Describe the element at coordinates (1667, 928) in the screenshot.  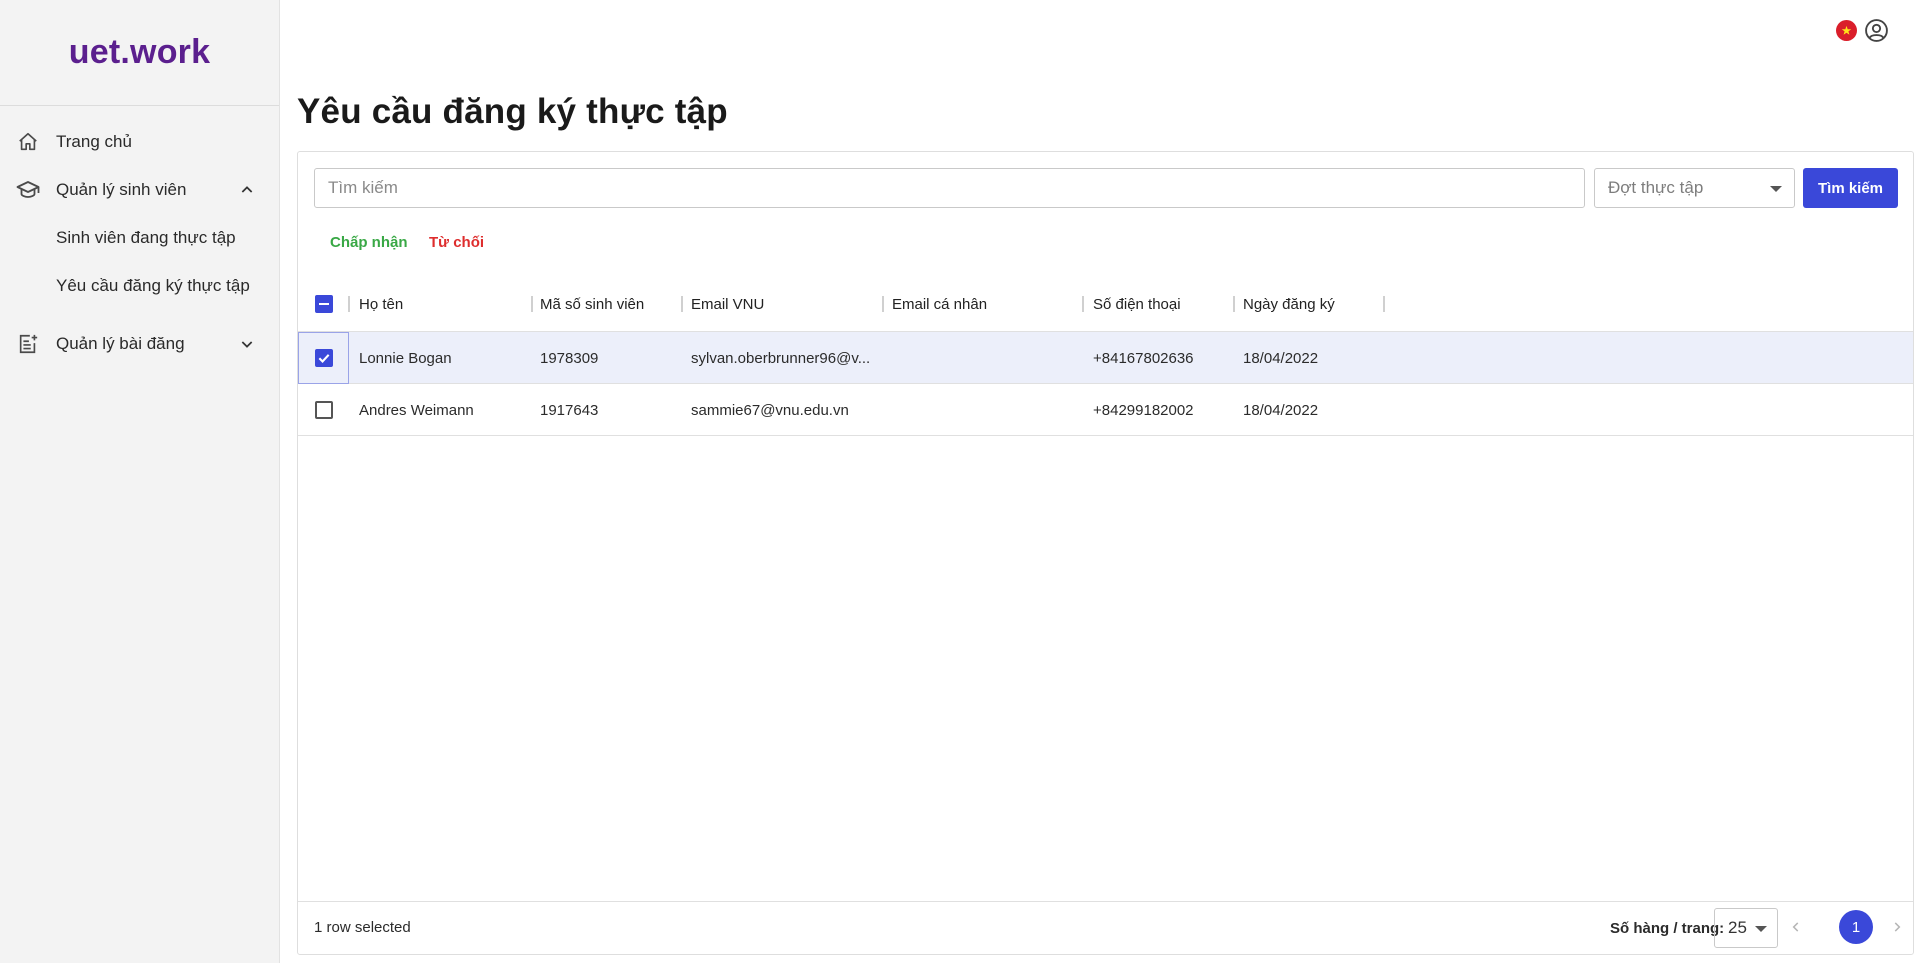
I see `rows-per-page-label: Số hàng / trang:` at that location.